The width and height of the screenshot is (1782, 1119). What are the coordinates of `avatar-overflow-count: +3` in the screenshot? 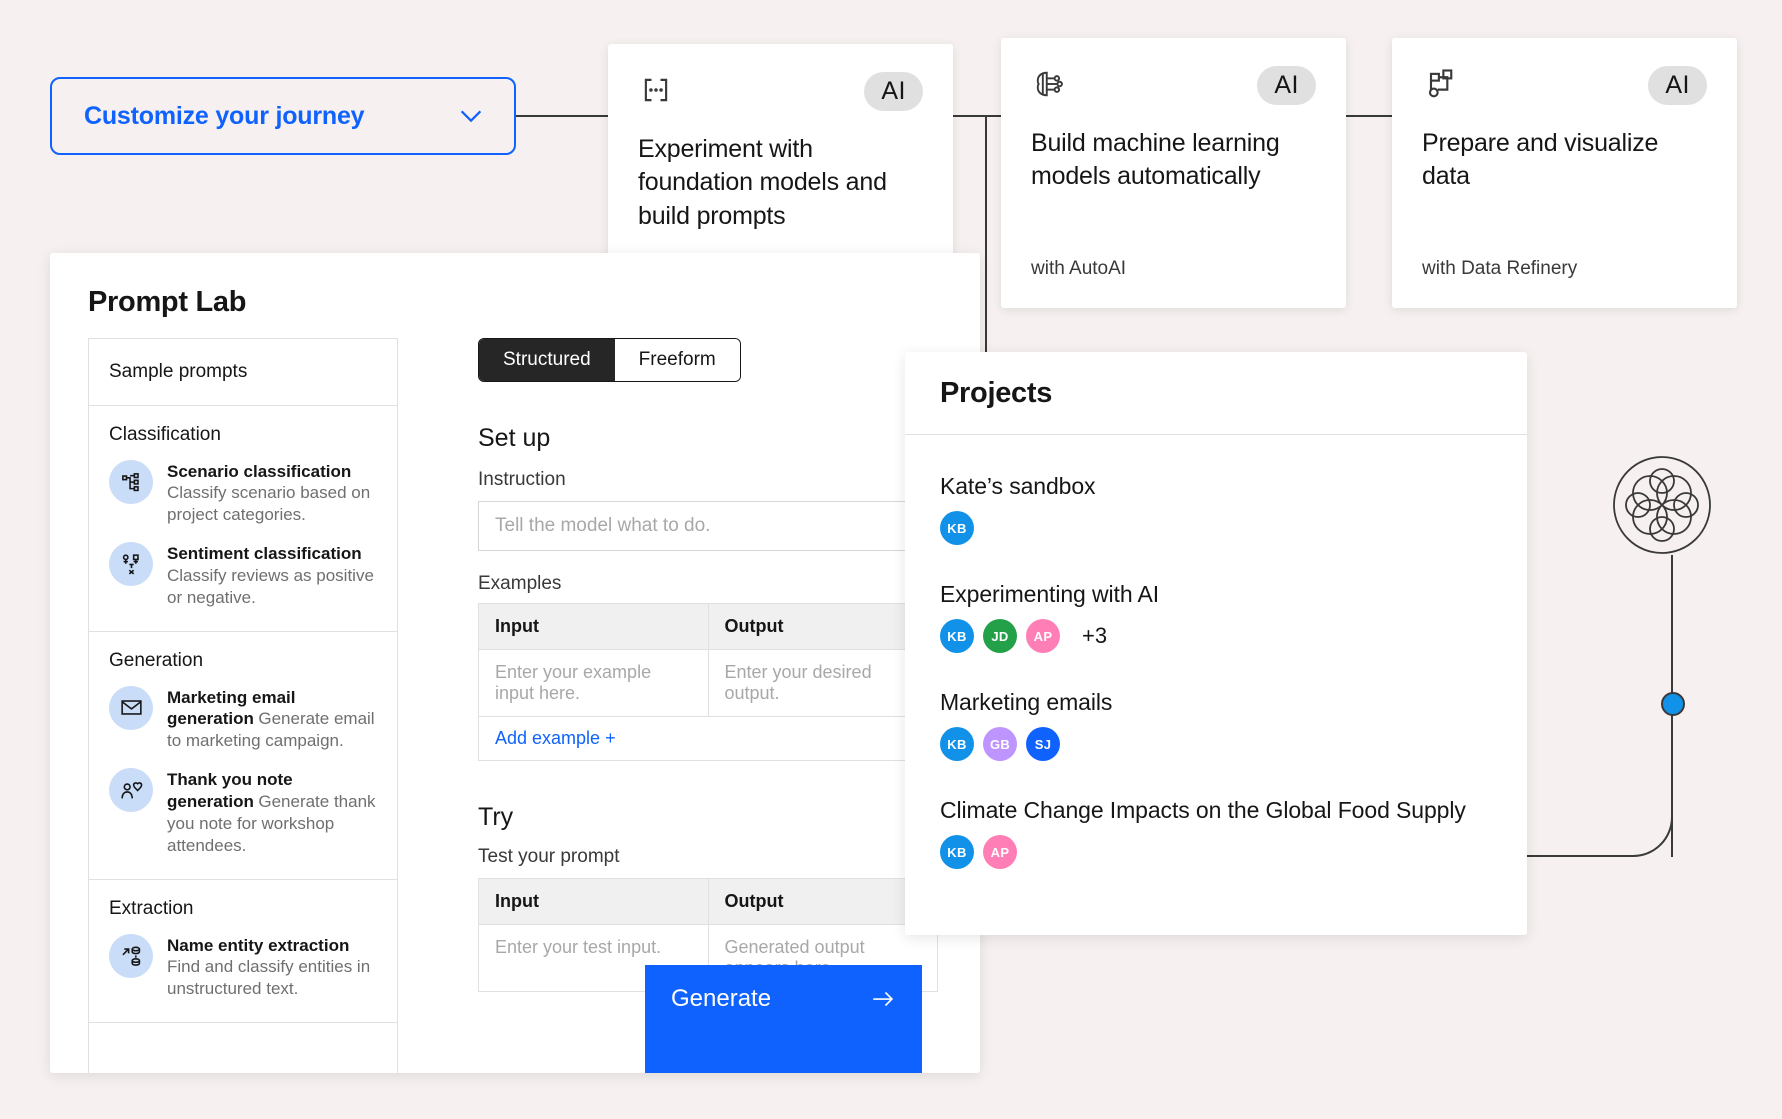 It's located at (1095, 635).